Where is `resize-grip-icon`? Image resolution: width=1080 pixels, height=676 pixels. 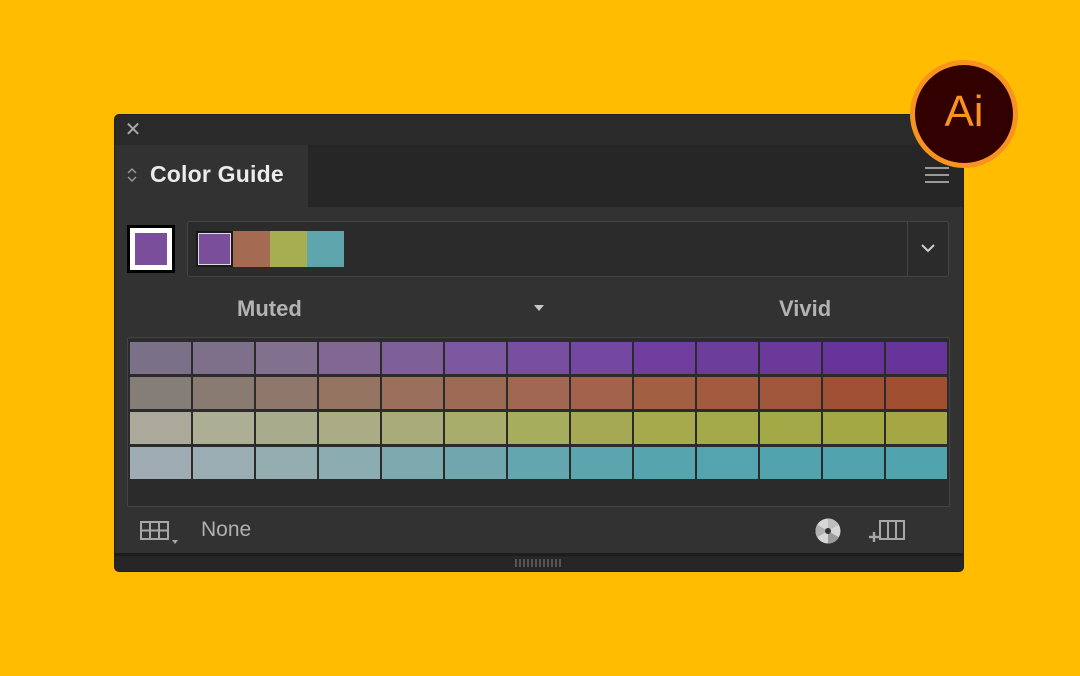
resize-grip-icon is located at coordinates (538, 563).